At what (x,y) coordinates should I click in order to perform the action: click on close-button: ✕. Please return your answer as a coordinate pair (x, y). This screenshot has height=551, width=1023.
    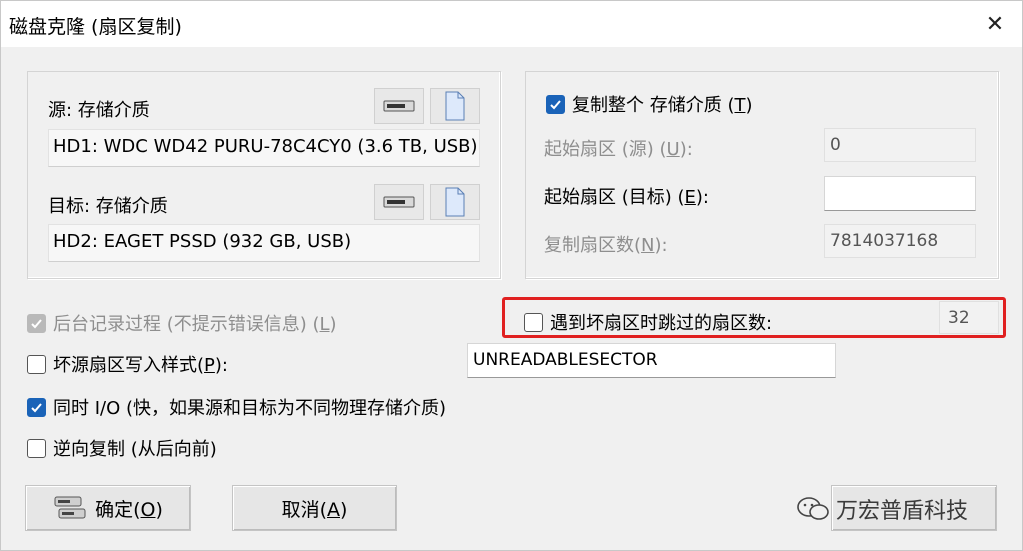
    Looking at the image, I should click on (995, 24).